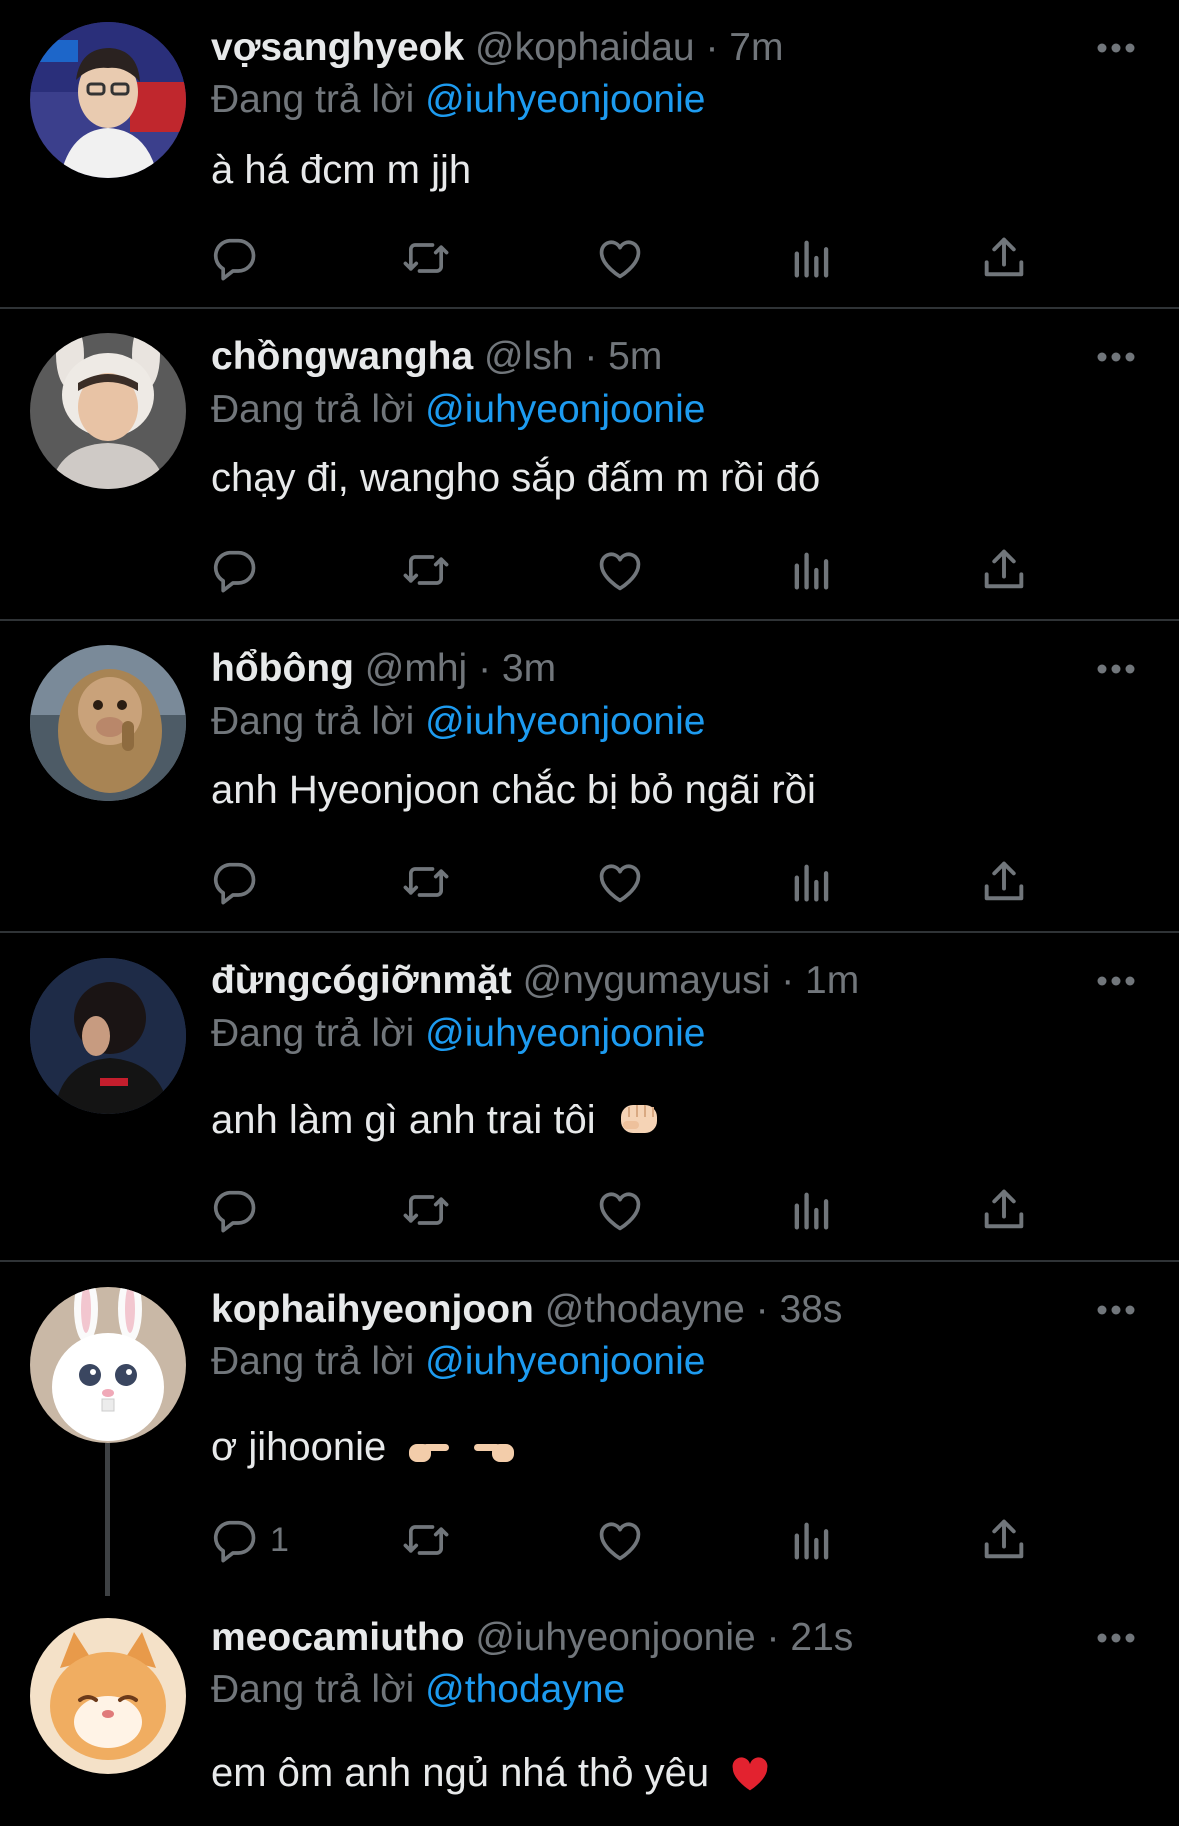 The width and height of the screenshot is (1179, 1826). I want to click on handle: @nygumayusi, so click(647, 980).